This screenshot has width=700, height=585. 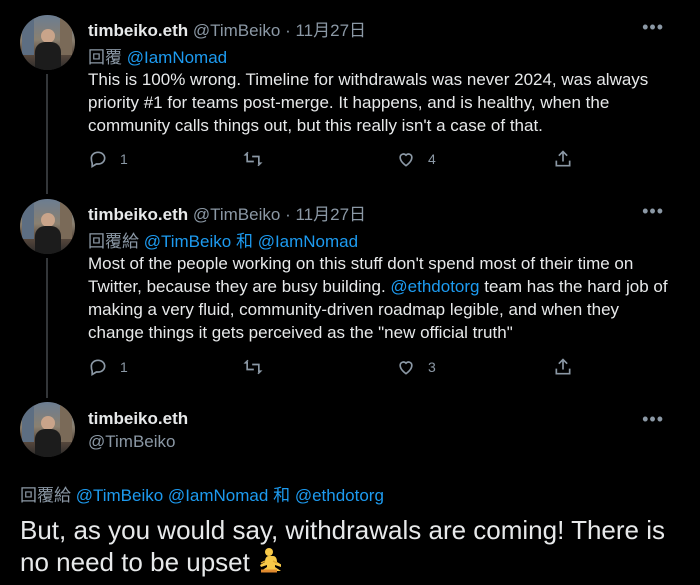 I want to click on tweet-handle-row: @TimBeiko, so click(x=131, y=442).